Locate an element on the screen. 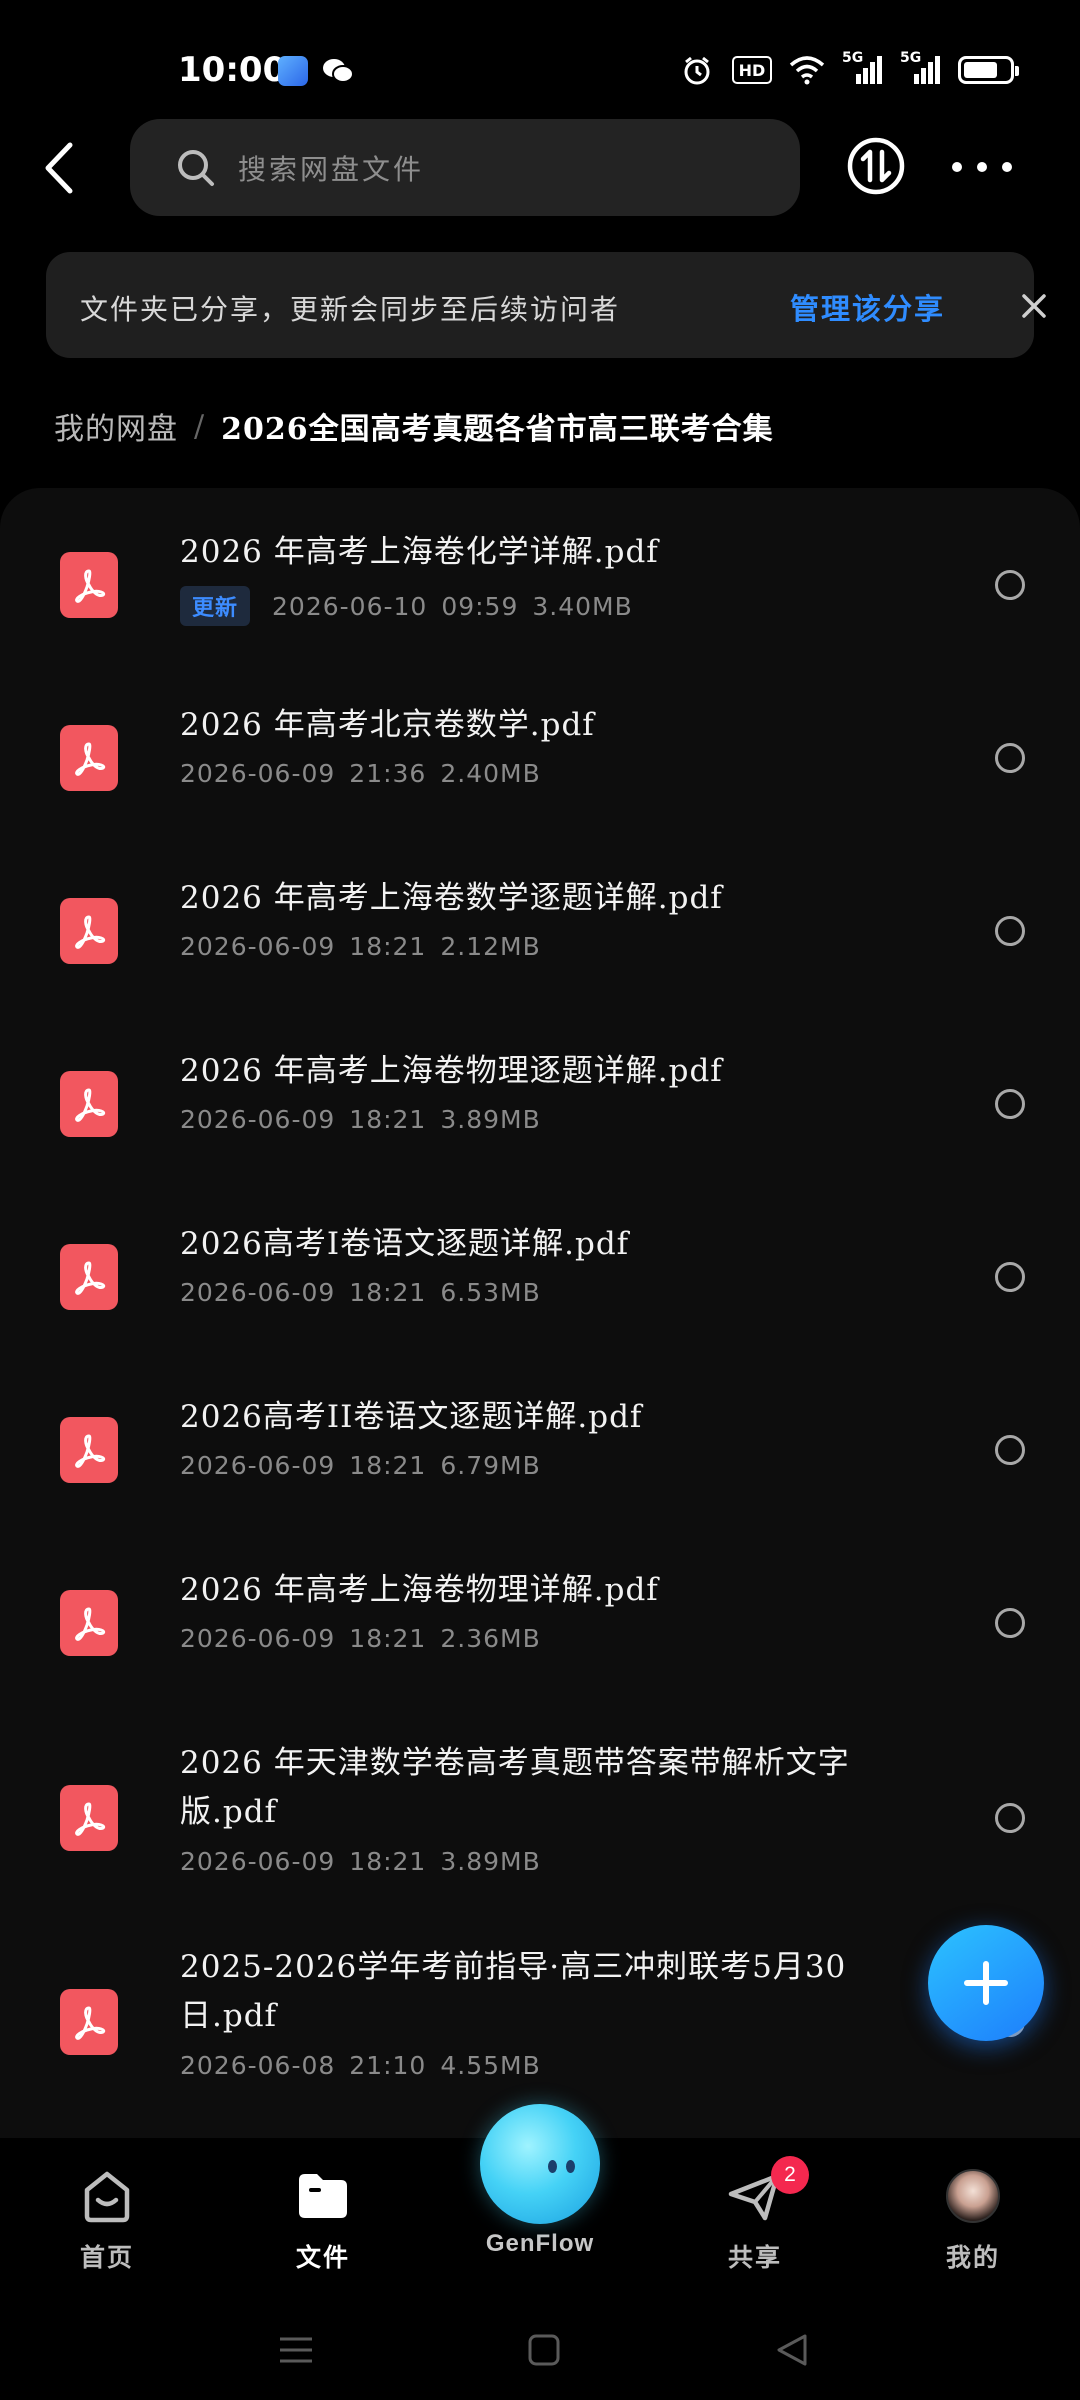  breadcrumb-current: 2026全国高考真题各省市高三联考合集 is located at coordinates (497, 429).